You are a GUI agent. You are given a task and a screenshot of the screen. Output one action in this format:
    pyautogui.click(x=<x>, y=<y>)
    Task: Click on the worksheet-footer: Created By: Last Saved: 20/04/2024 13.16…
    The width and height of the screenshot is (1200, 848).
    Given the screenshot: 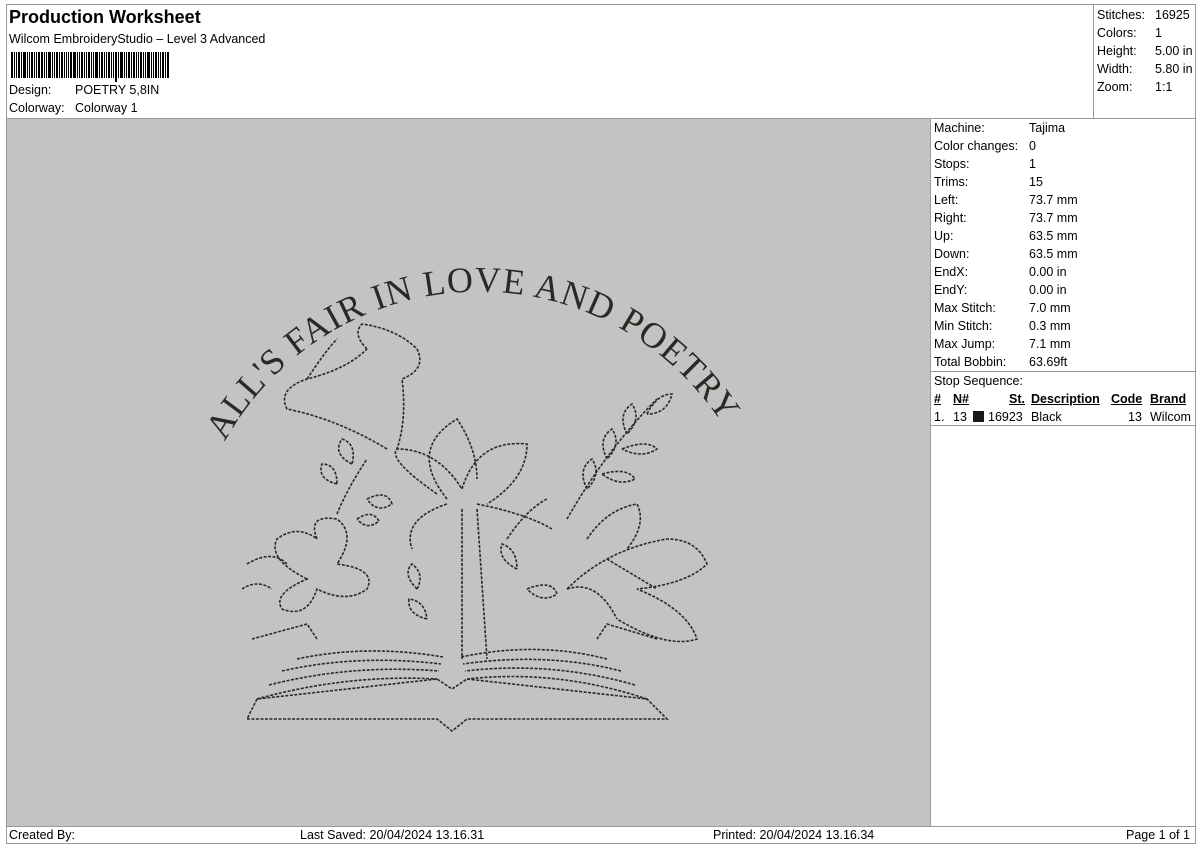 What is the action you would take?
    pyautogui.click(x=601, y=835)
    